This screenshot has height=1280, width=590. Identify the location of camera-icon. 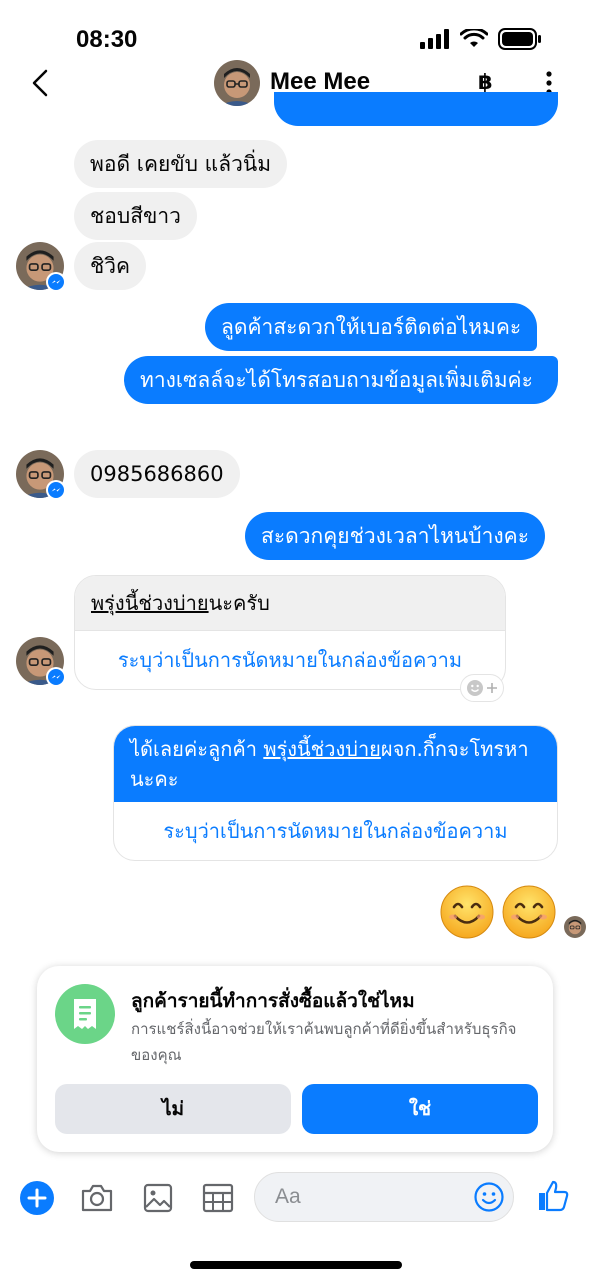
(97, 1198).